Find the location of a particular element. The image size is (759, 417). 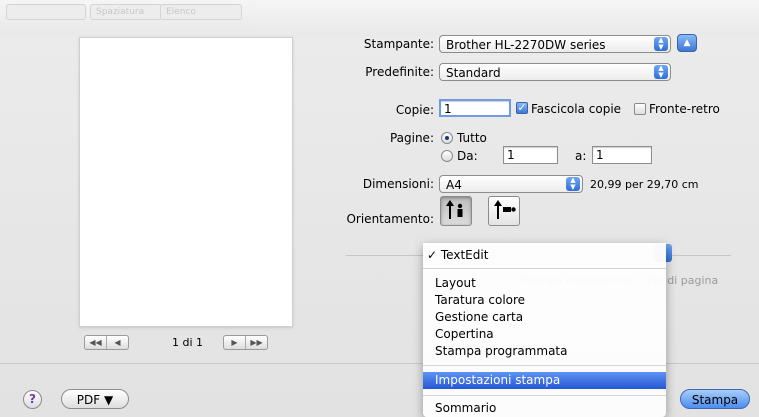

pages-from-label: Da: is located at coordinates (467, 156).